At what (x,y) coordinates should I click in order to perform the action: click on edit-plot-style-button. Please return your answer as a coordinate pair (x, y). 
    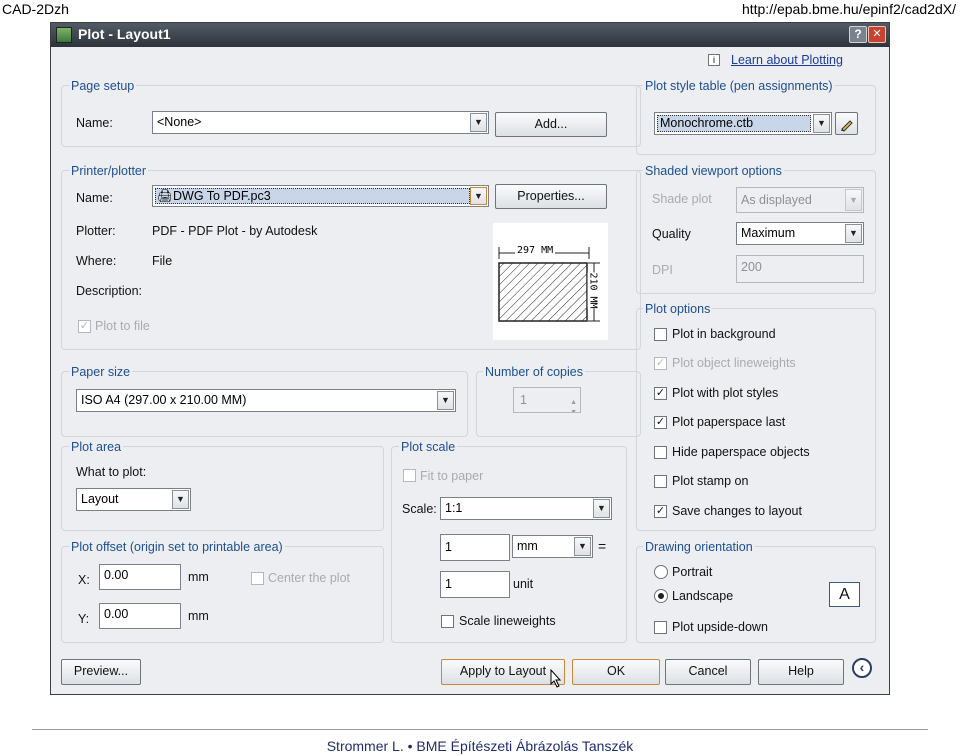
    Looking at the image, I should click on (846, 123).